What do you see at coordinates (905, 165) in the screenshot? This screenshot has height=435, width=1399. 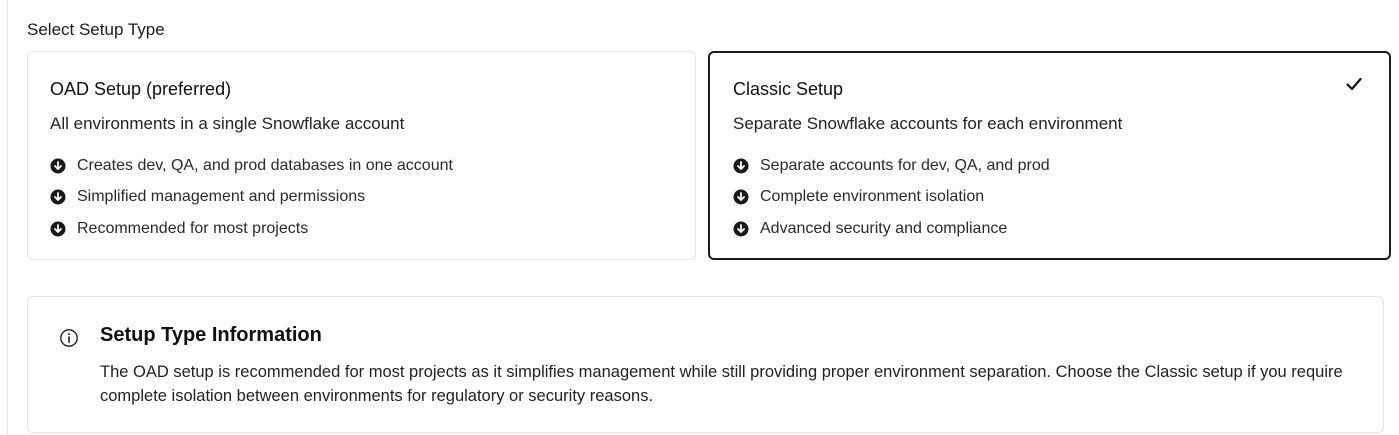 I see `feature-label: Separate accounts for dev, QA, and prod` at bounding box center [905, 165].